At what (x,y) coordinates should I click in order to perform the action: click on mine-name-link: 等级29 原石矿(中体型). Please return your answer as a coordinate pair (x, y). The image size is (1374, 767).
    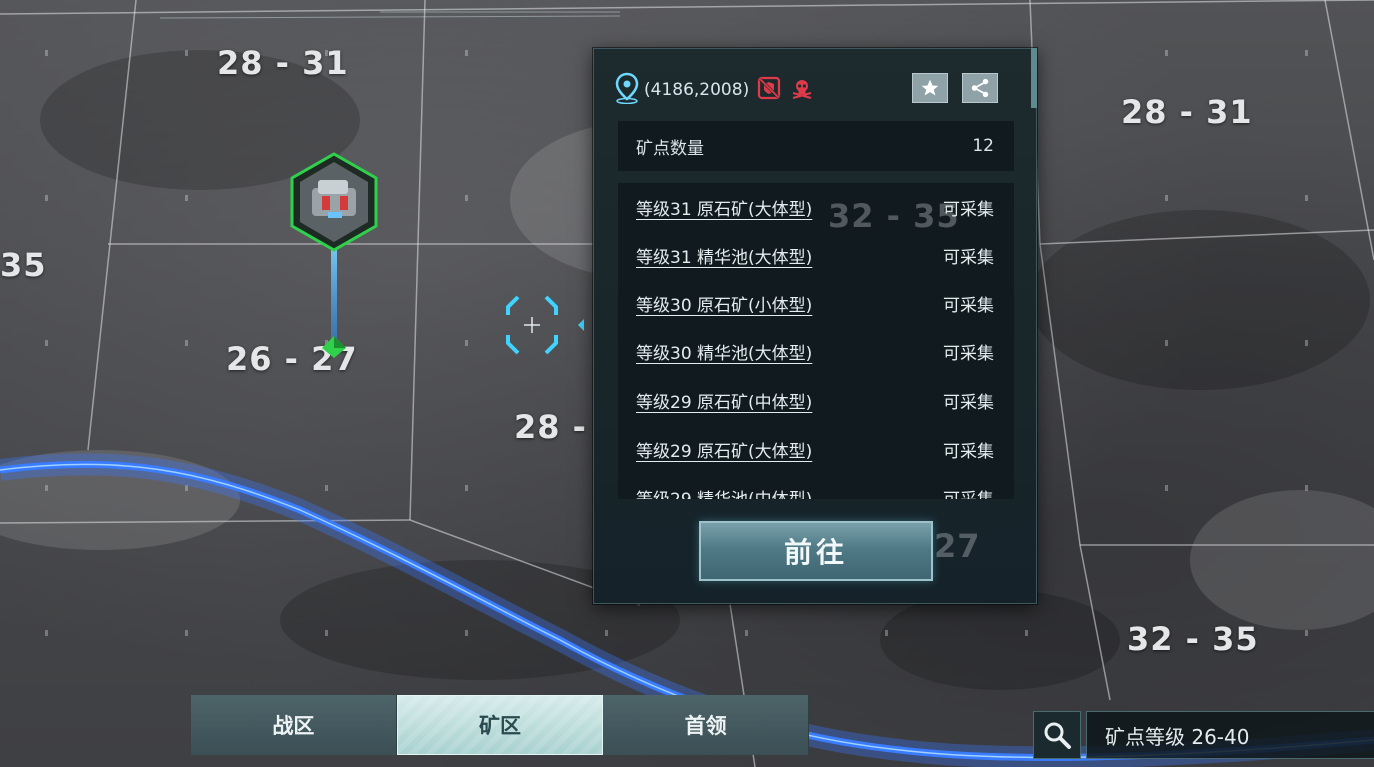
    Looking at the image, I should click on (724, 400).